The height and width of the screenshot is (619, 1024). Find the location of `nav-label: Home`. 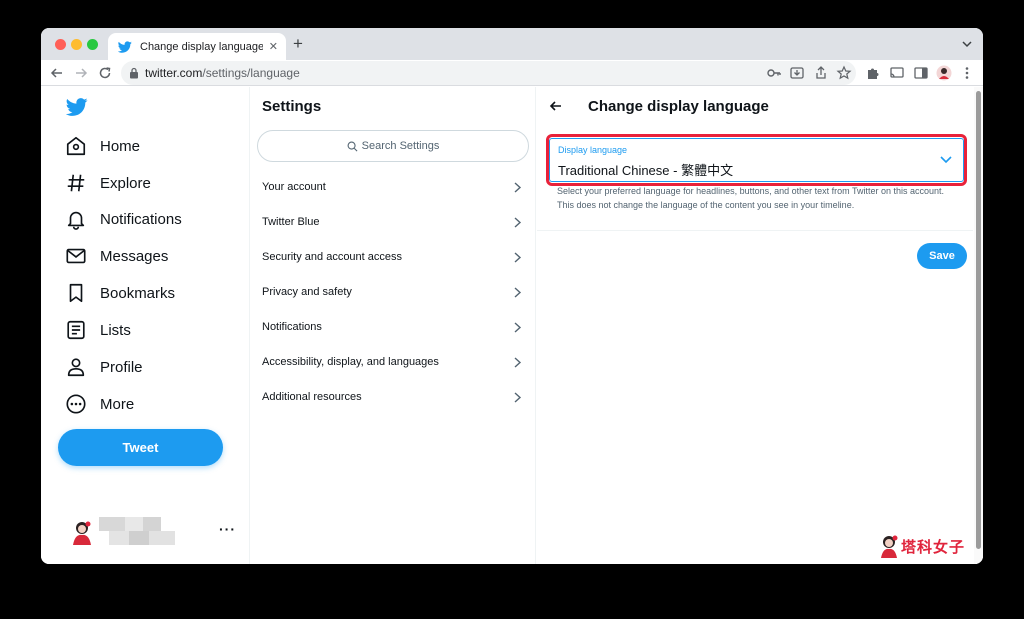

nav-label: Home is located at coordinates (120, 146).